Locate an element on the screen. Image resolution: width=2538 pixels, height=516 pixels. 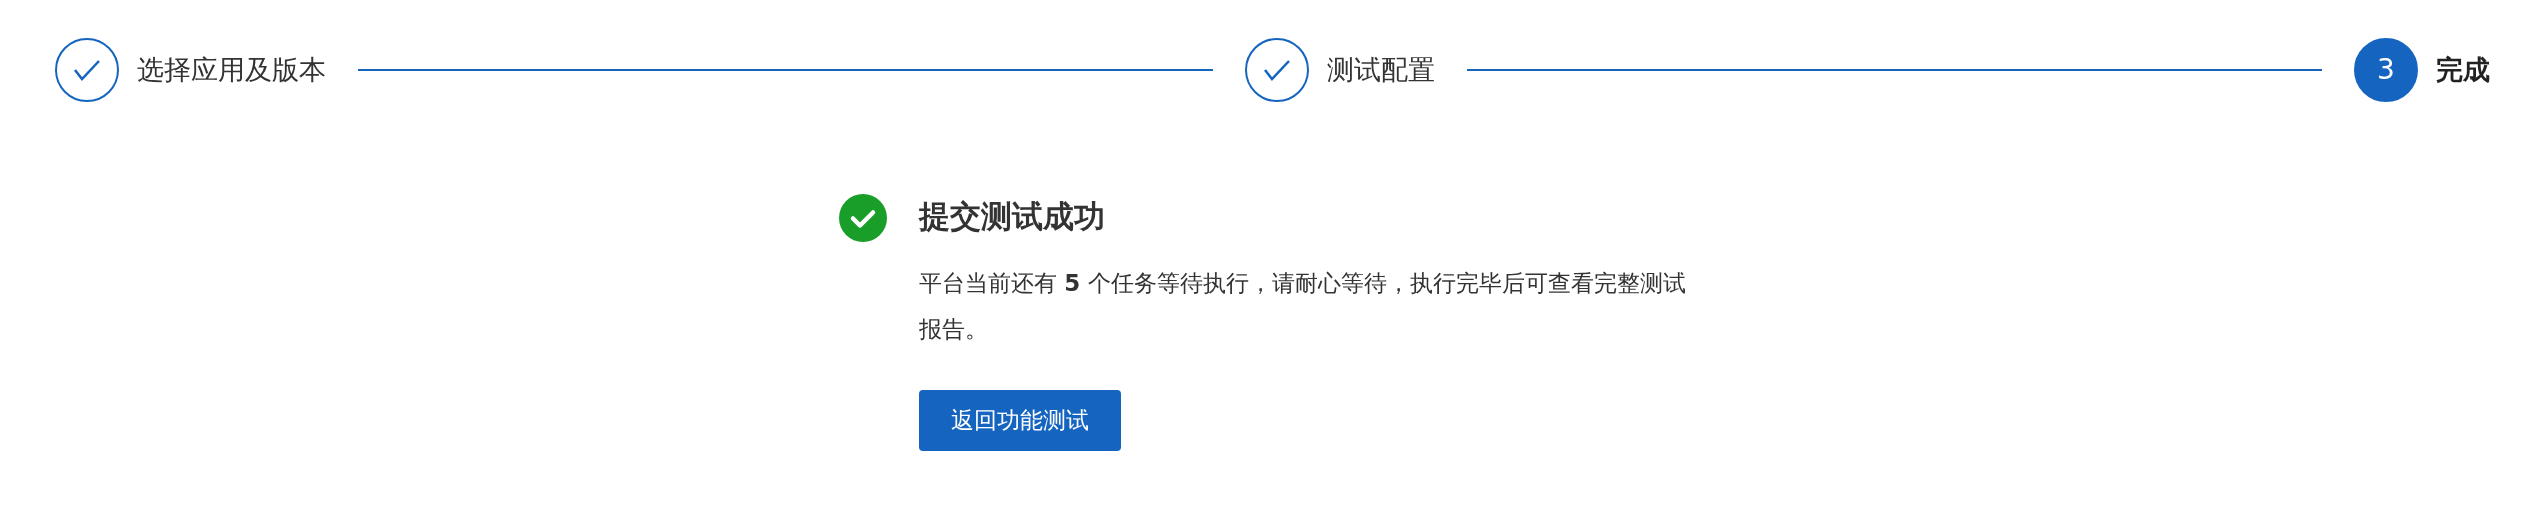
step-label: 选择应用及版本 is located at coordinates (231, 69).